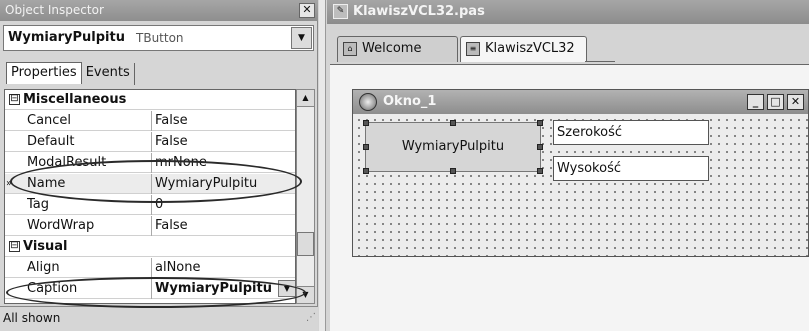 The image size is (809, 331). What do you see at coordinates (568, 12) in the screenshot?
I see `editor-titlebar: ✎ KlawiszVCL32.pas` at bounding box center [568, 12].